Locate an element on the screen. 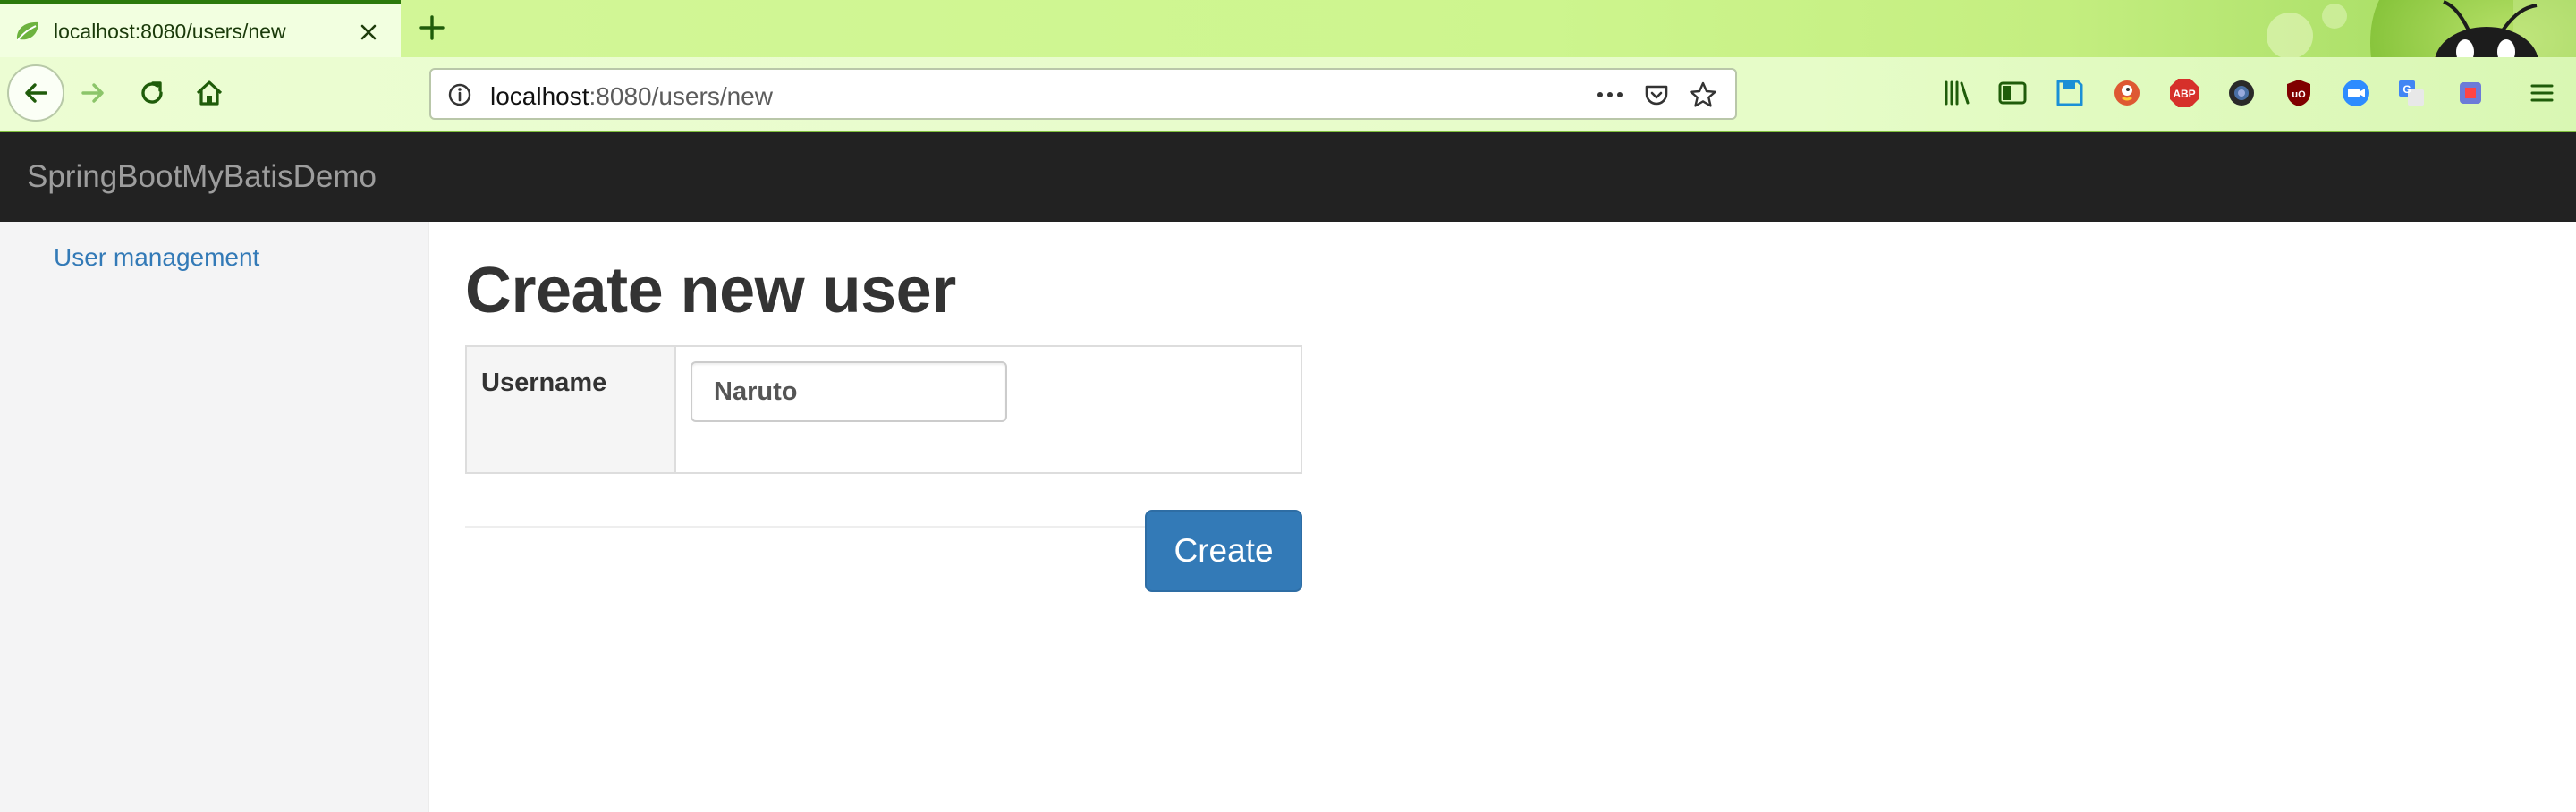  url-text: localhost:8080/users/new is located at coordinates (631, 96).